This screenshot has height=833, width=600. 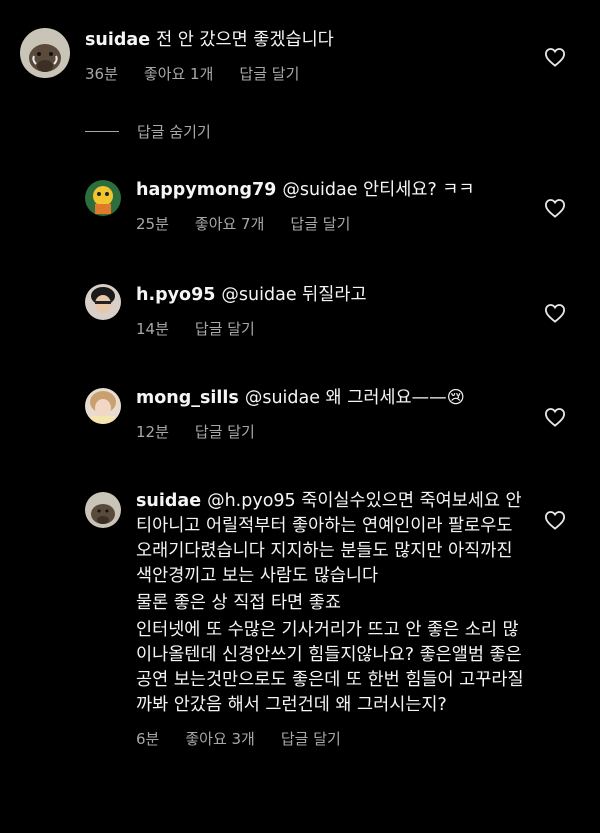 What do you see at coordinates (333, 414) in the screenshot?
I see `reply-body: mong_sills @suidae 왜 그러세요——😢 12분 답글 달기` at bounding box center [333, 414].